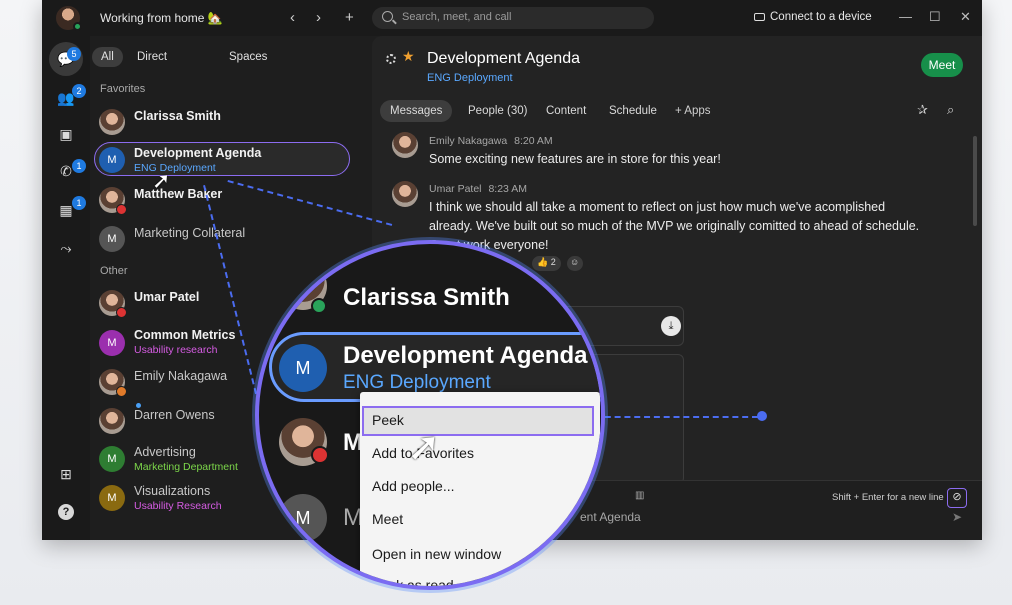 This screenshot has width=1012, height=605. Describe the element at coordinates (416, 111) in the screenshot. I see `tab-messages: Messages` at that location.